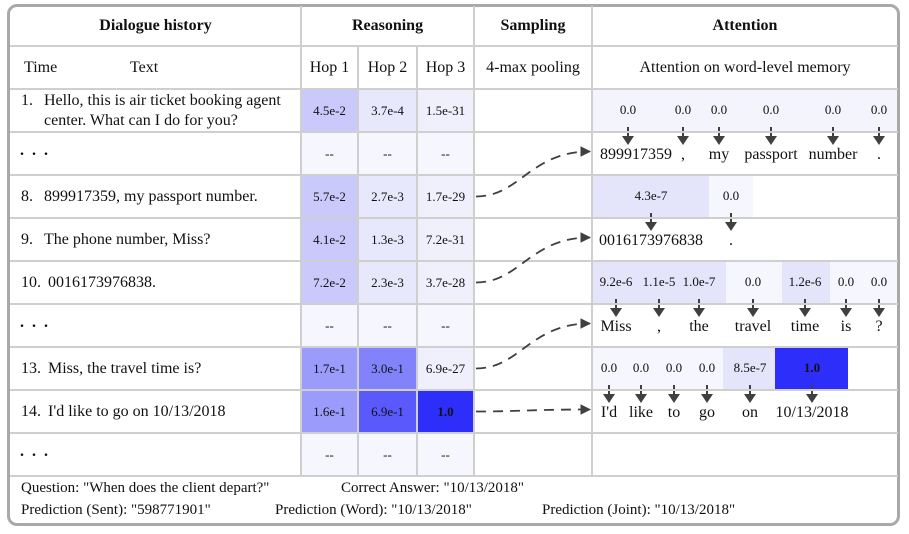  What do you see at coordinates (639, 510) in the screenshot?
I see `footer-prediction-joint: Prediction (Joint): "10/13/2018"` at bounding box center [639, 510].